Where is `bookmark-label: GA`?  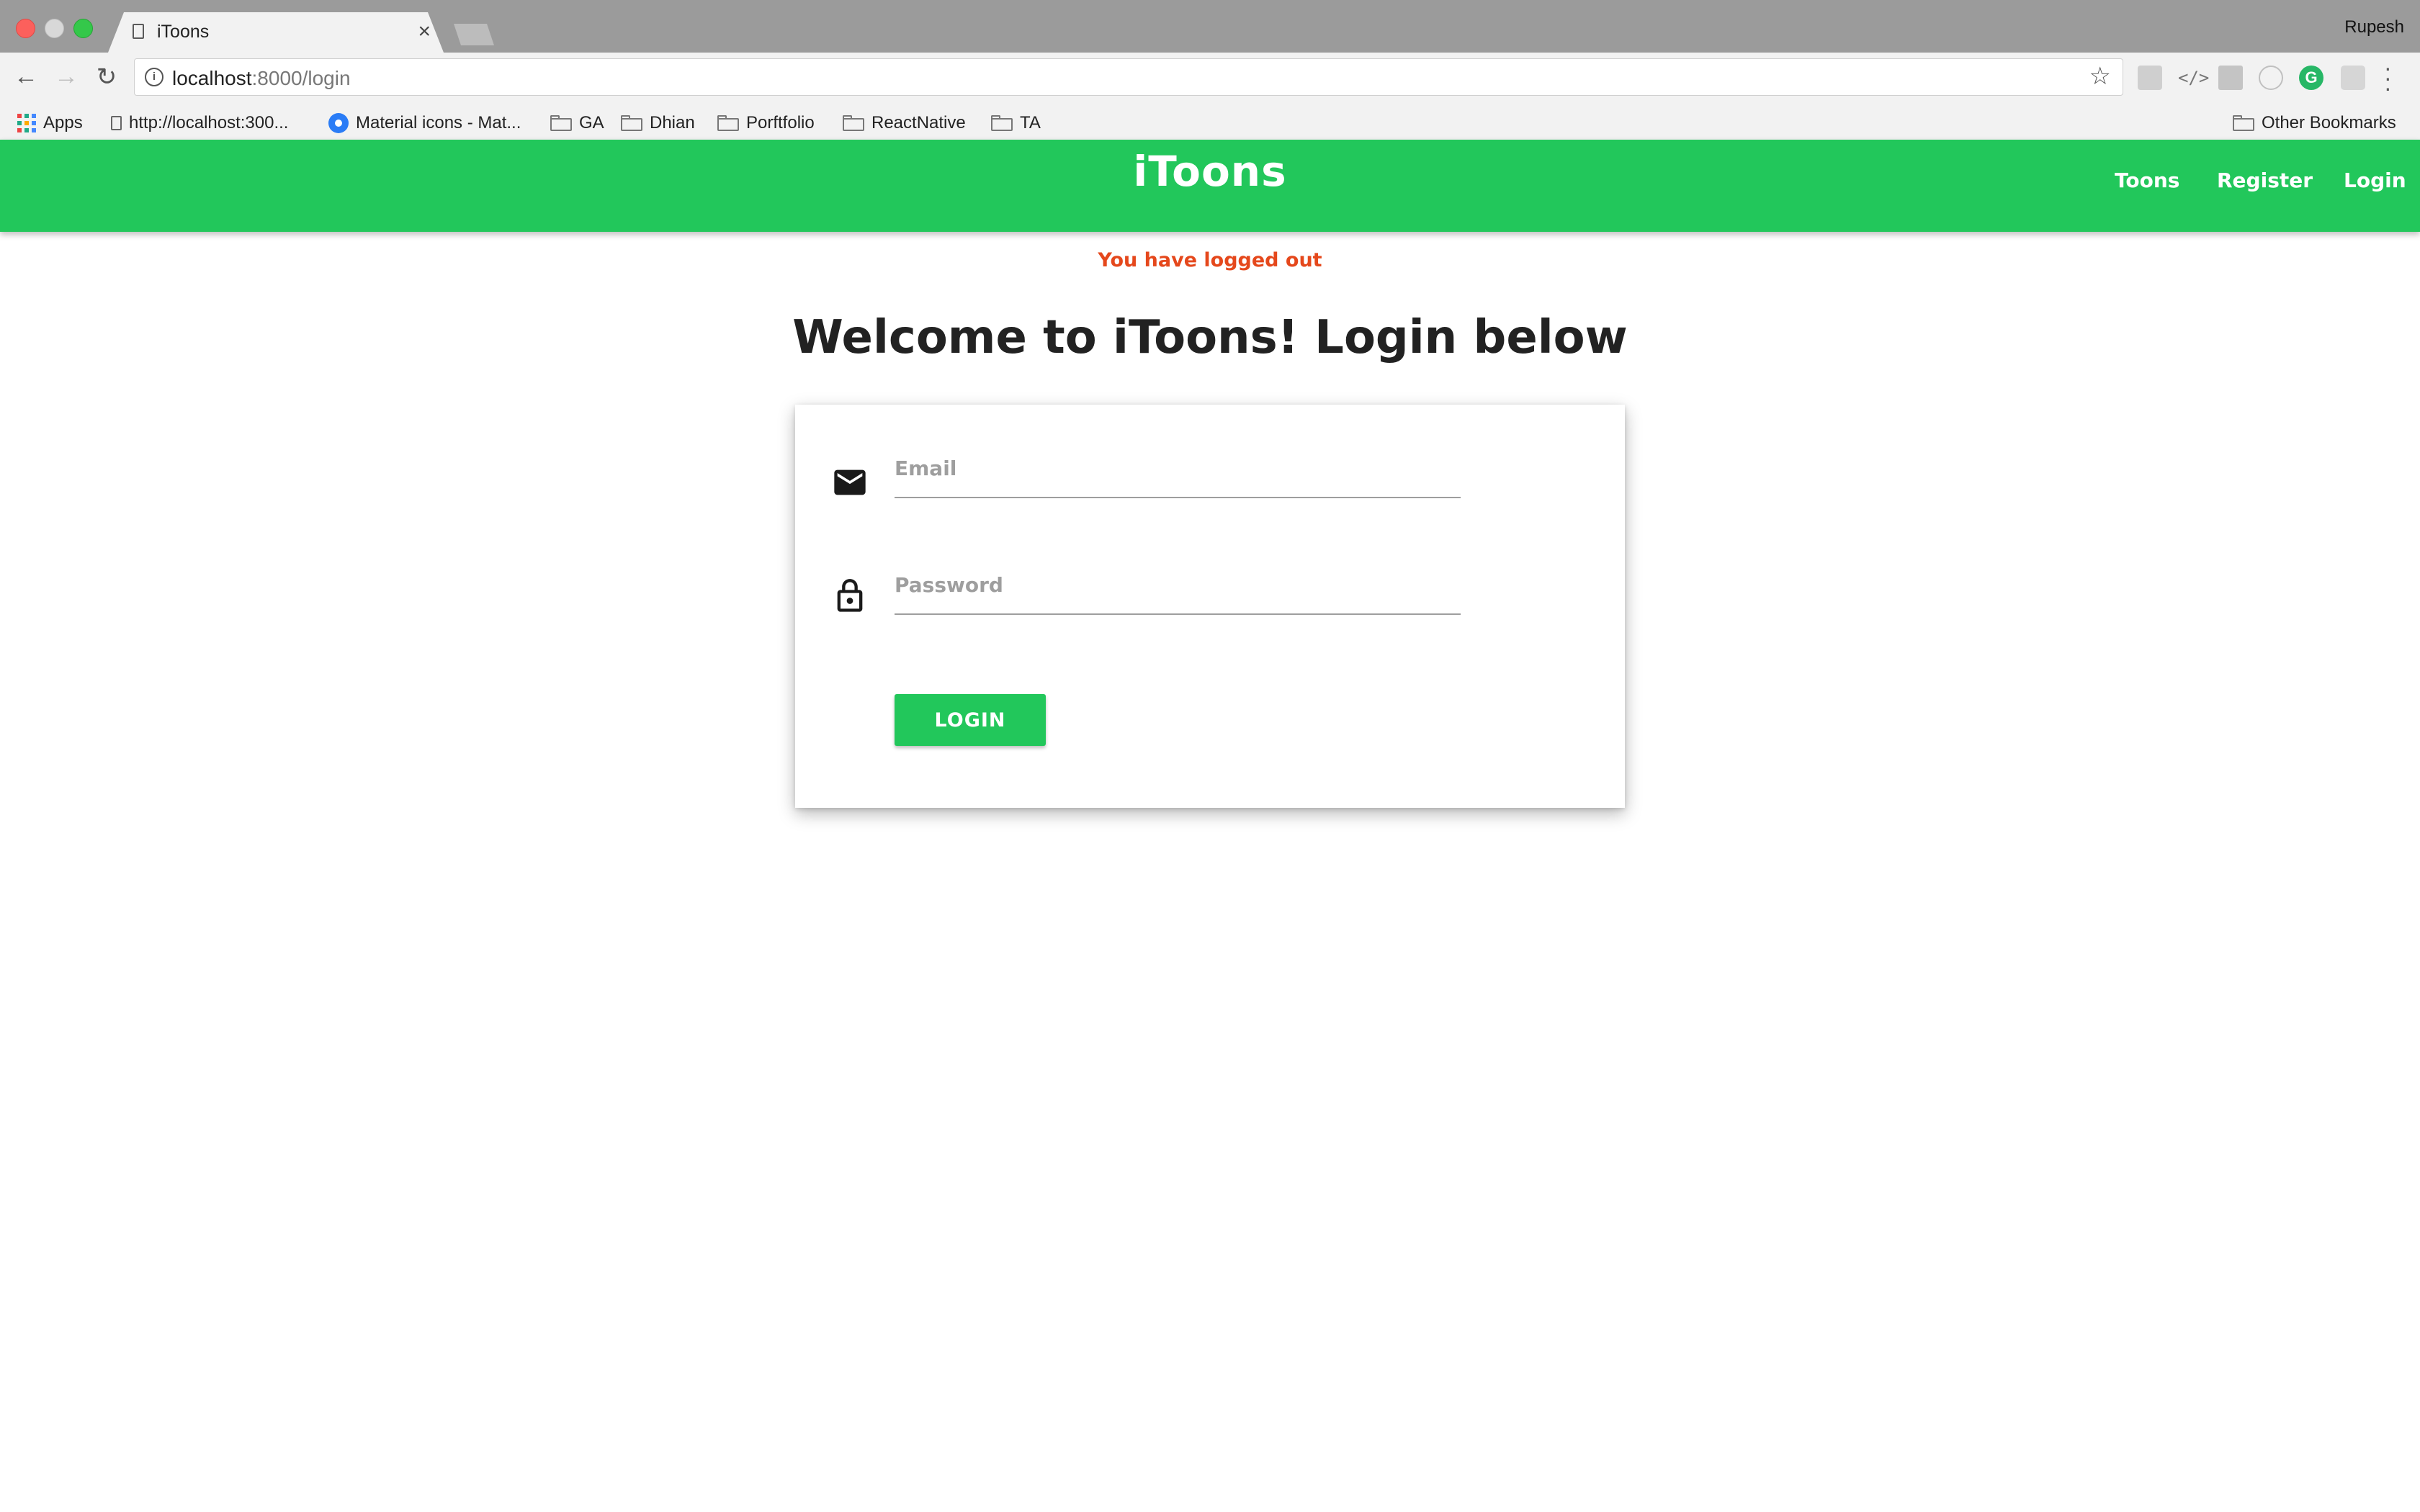 bookmark-label: GA is located at coordinates (591, 122).